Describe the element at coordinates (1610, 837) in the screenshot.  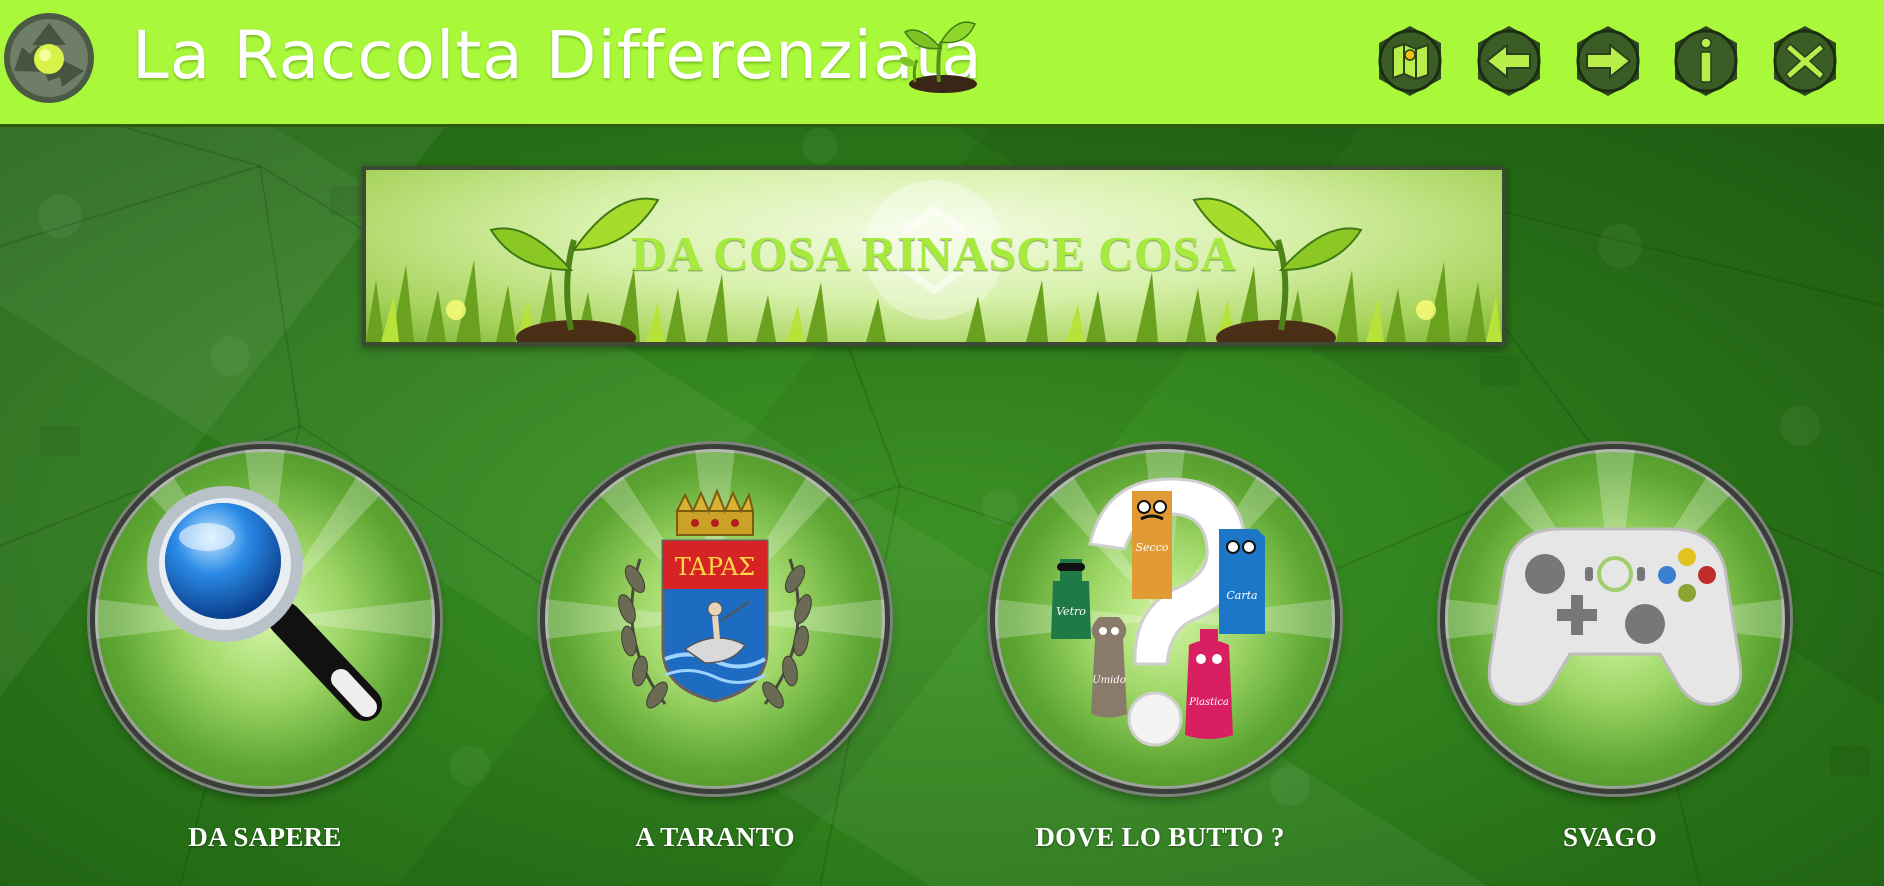
I see `tile-label-svago: SVAGO` at that location.